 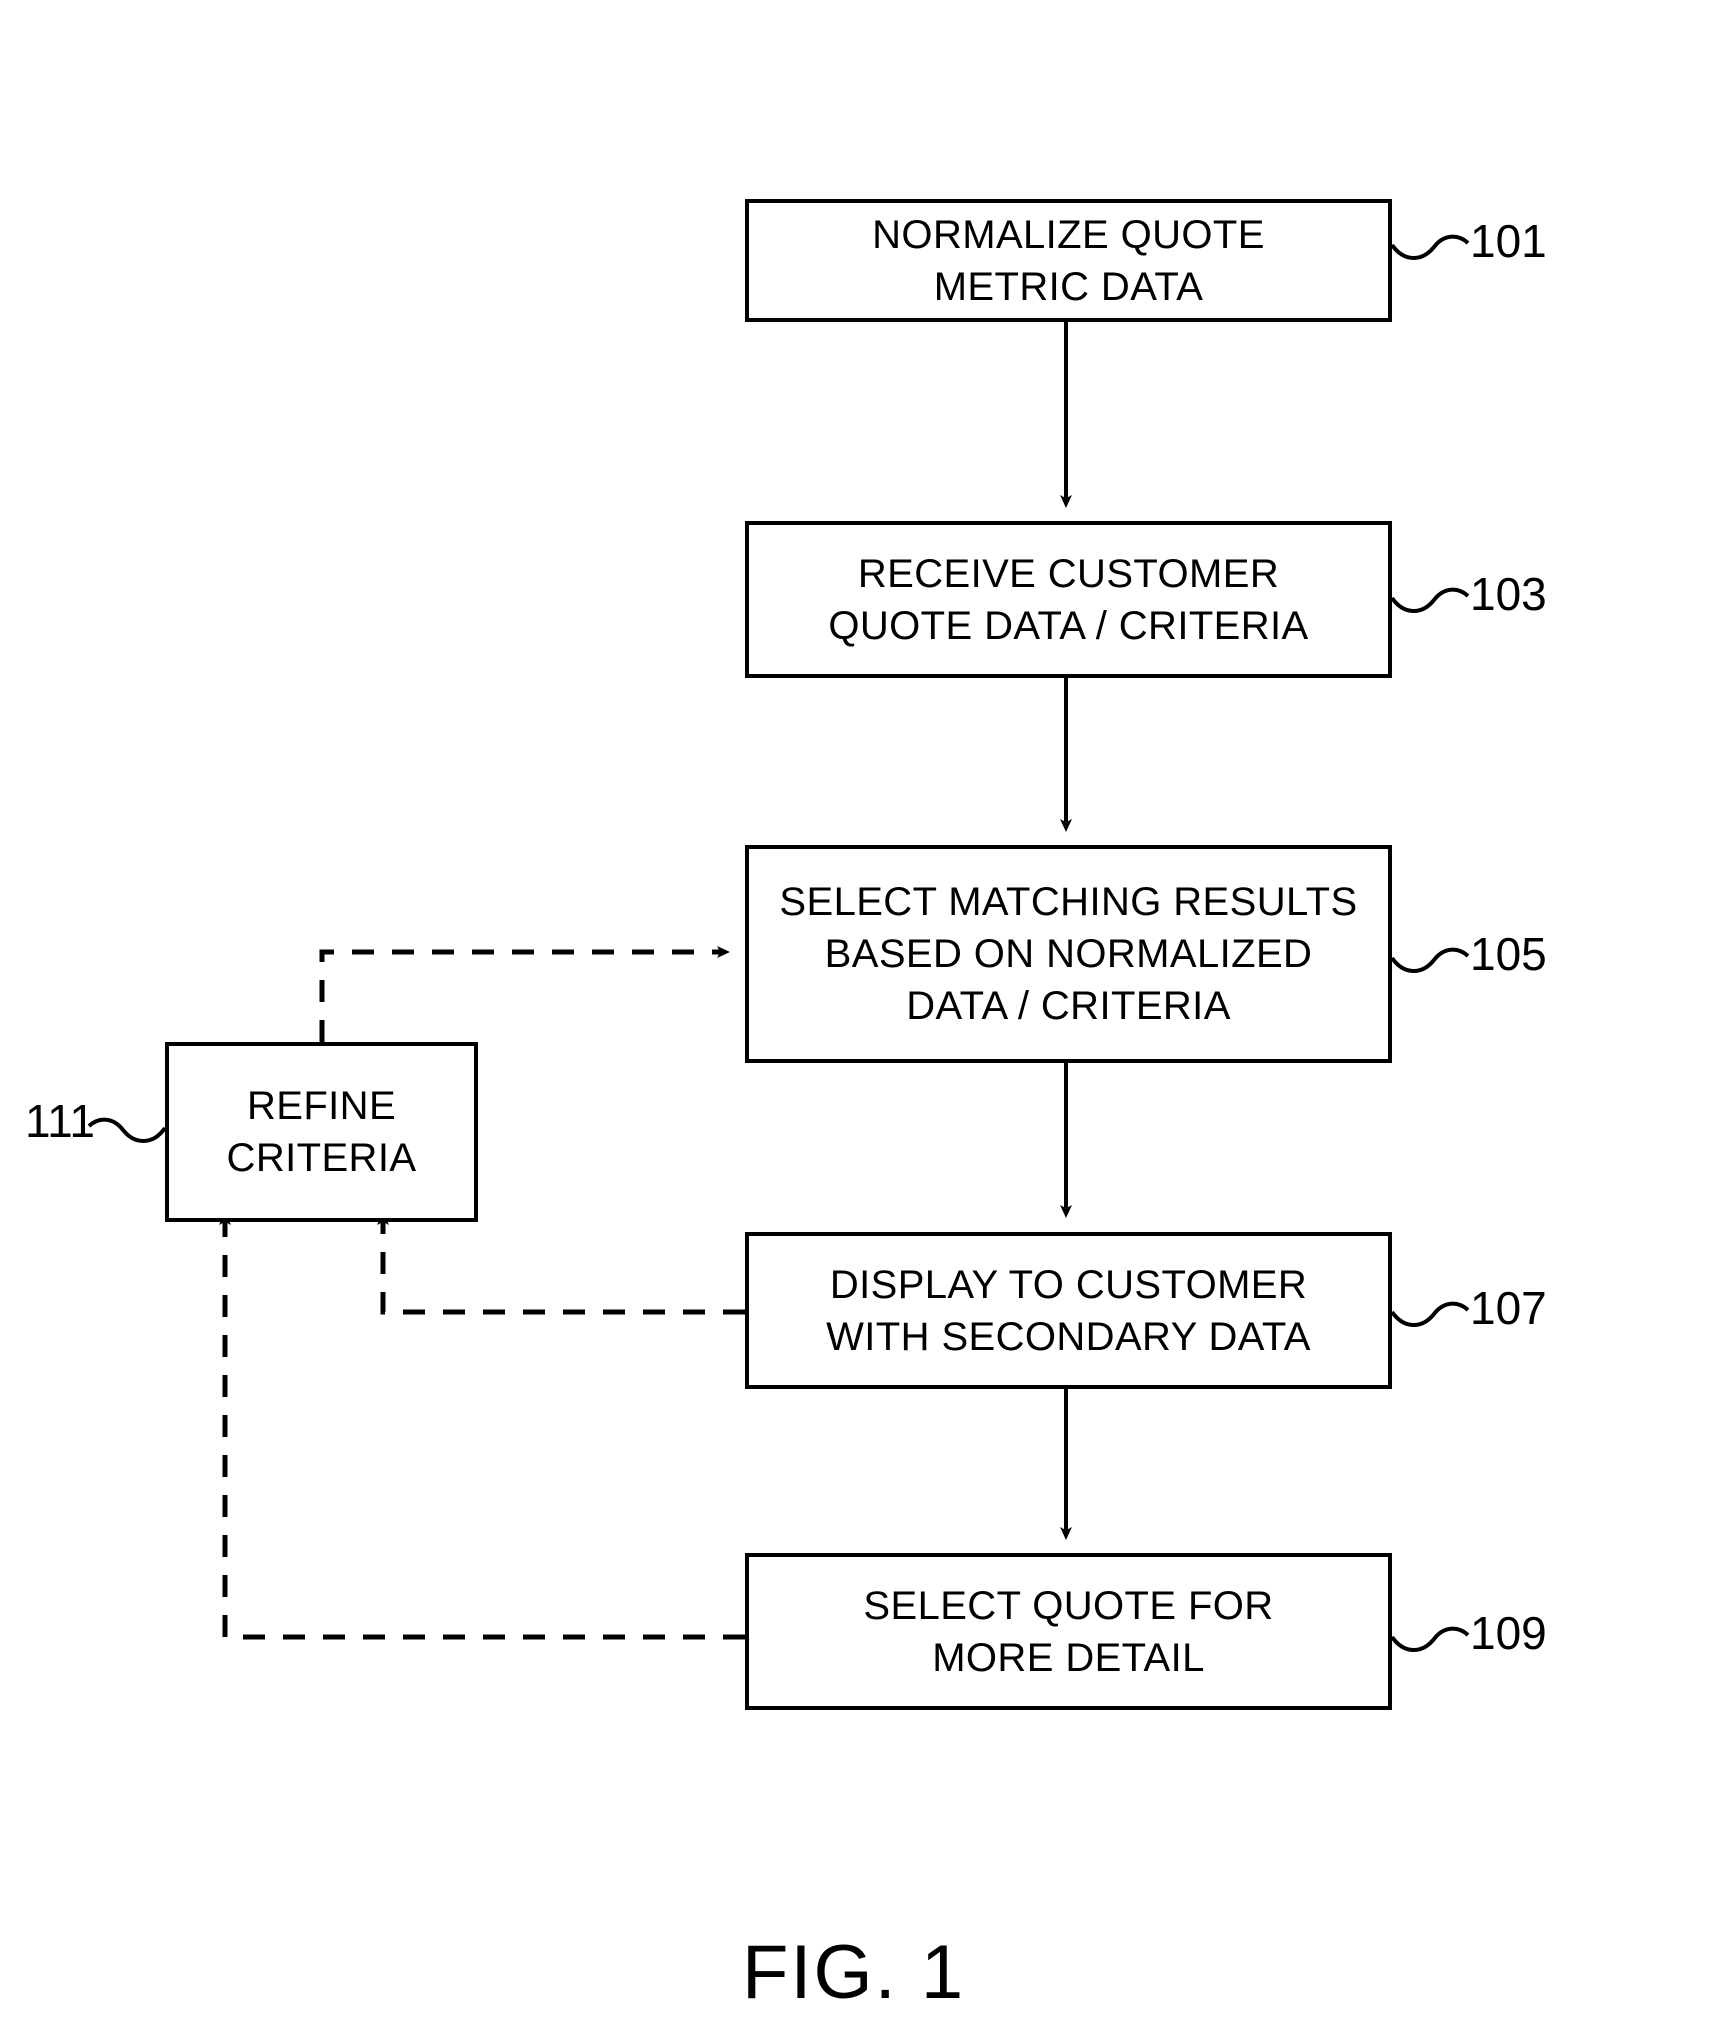 What do you see at coordinates (1068, 902) in the screenshot?
I see `node-label-line: SELECT MATCHING RESULTS` at bounding box center [1068, 902].